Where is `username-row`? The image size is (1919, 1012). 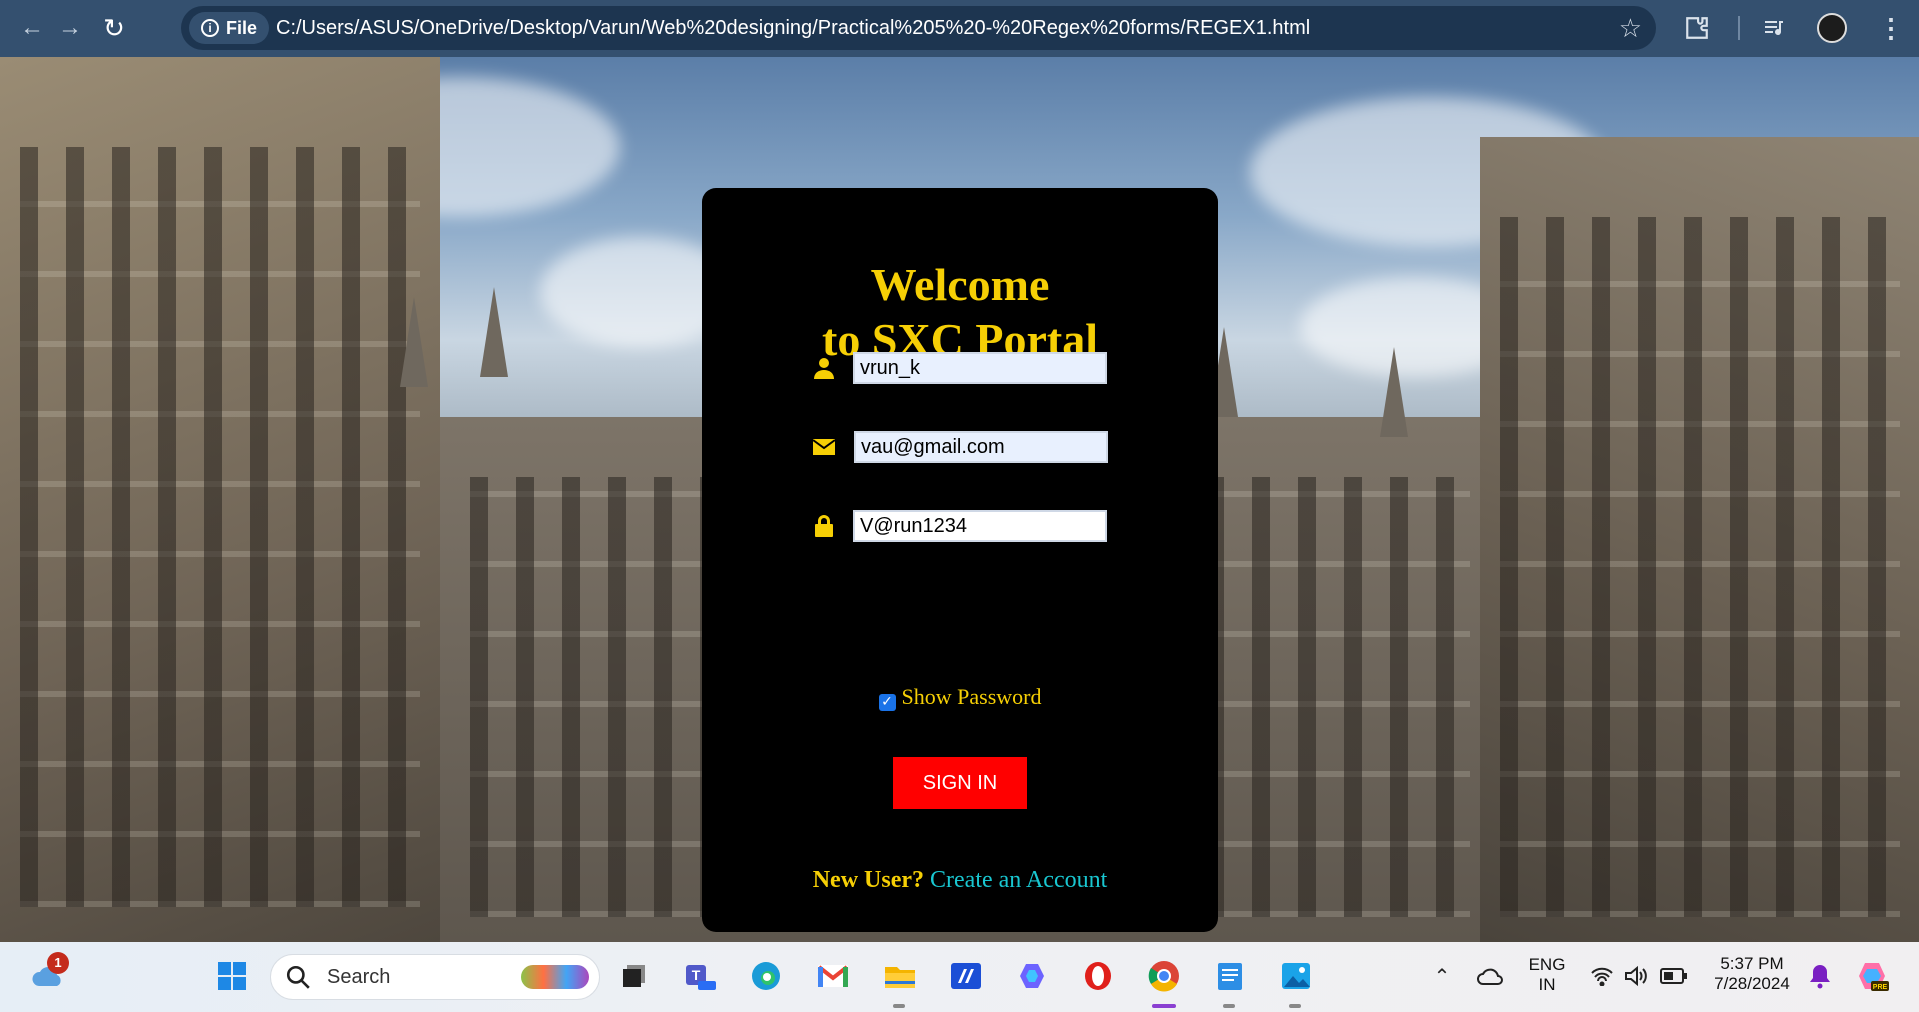
username-row is located at coordinates (962, 368).